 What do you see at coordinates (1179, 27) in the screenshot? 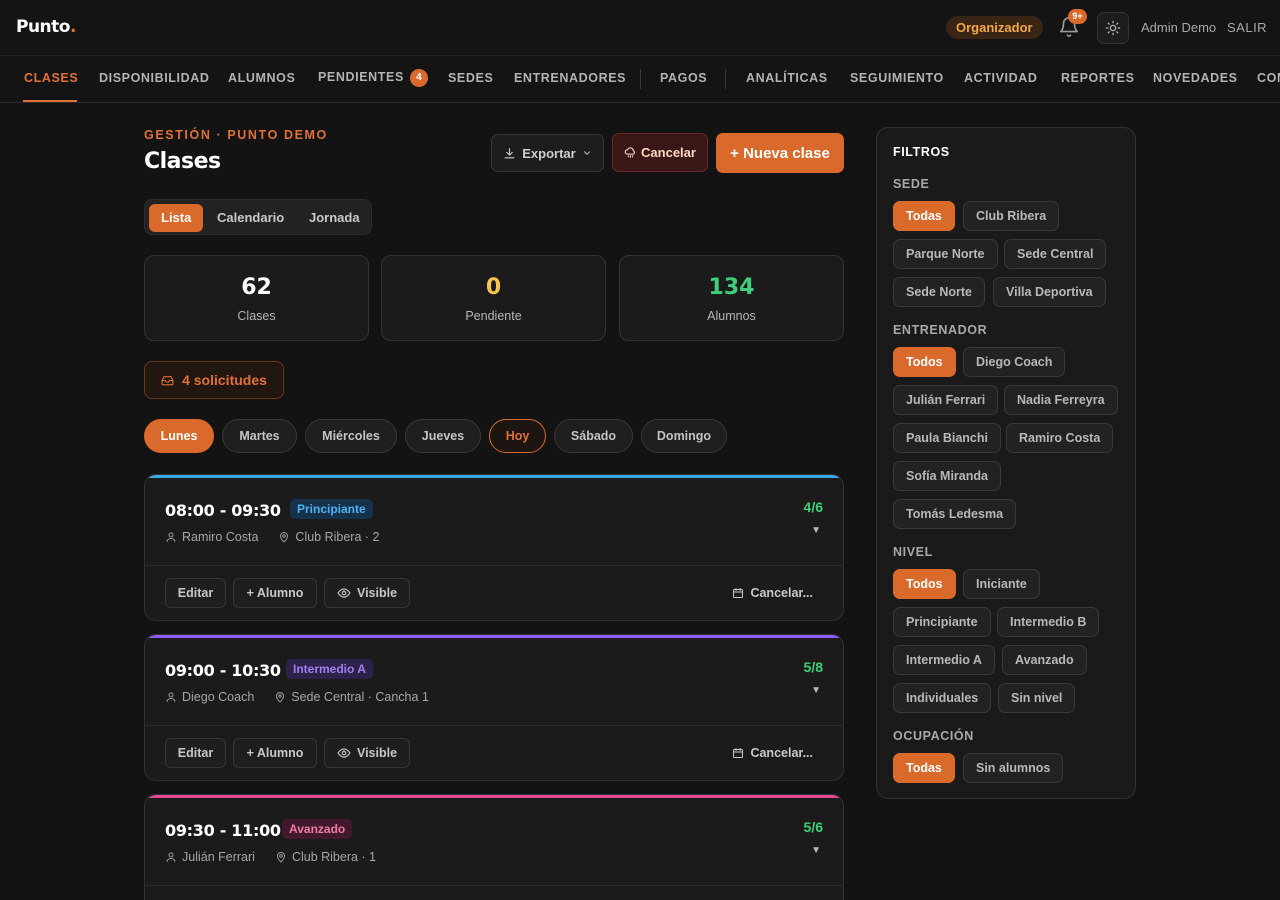
I see `user-name: Admin Demo` at bounding box center [1179, 27].